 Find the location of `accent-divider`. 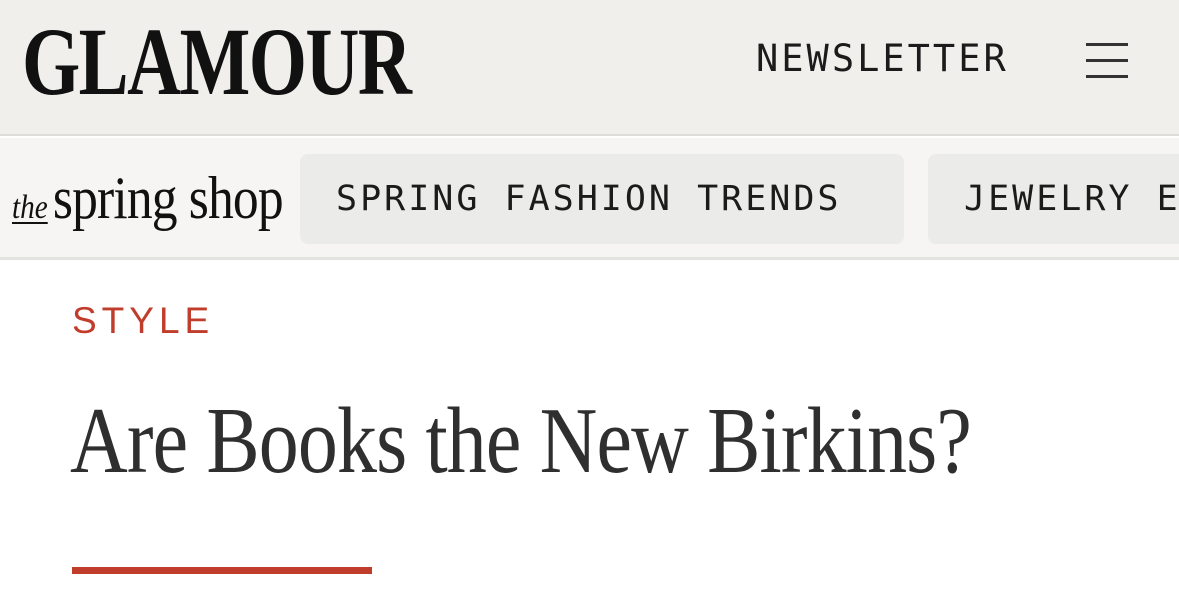

accent-divider is located at coordinates (222, 570).